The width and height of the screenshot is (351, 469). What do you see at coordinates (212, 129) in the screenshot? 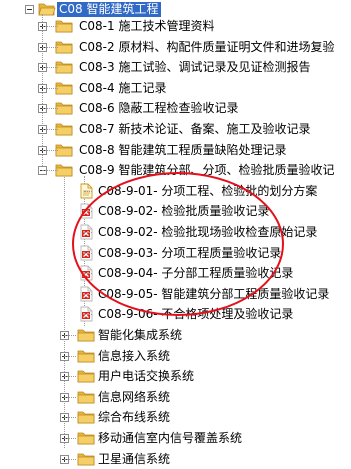
I see `node-name: 新技术论证、备案、施工及验收记录` at bounding box center [212, 129].